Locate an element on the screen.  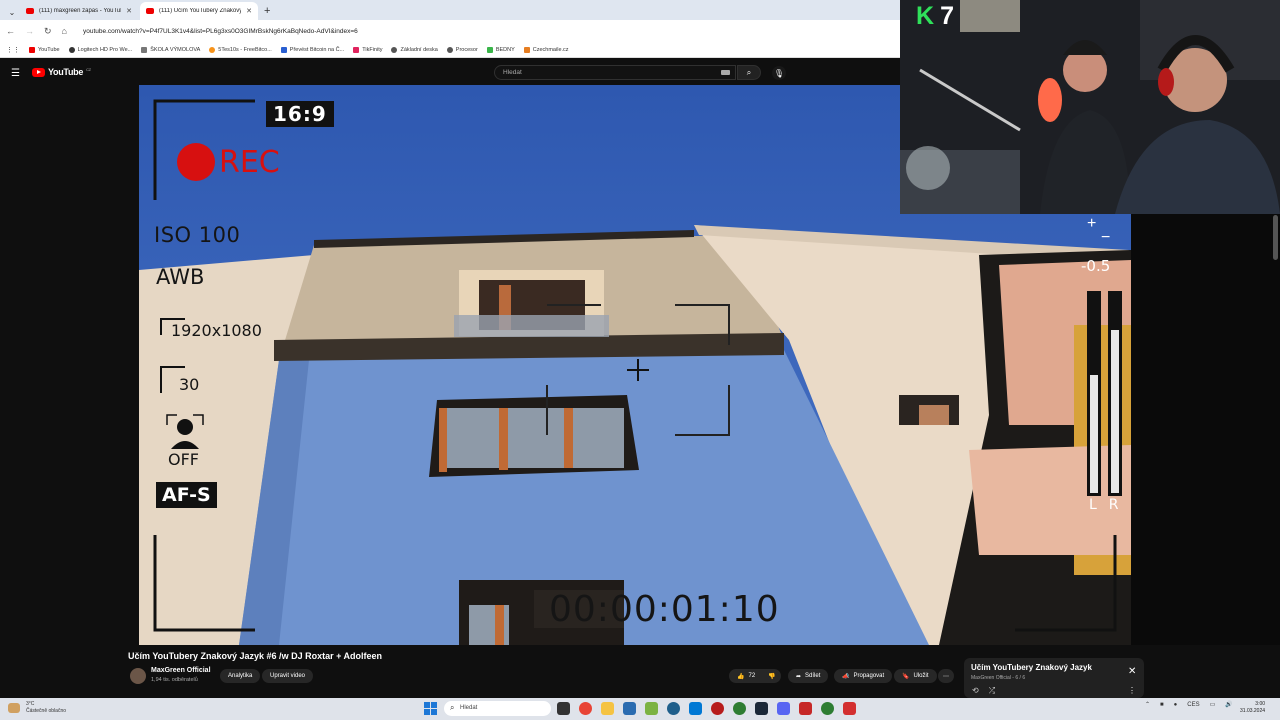
zoom-out-icon: − is located at coordinates (1105, 238).